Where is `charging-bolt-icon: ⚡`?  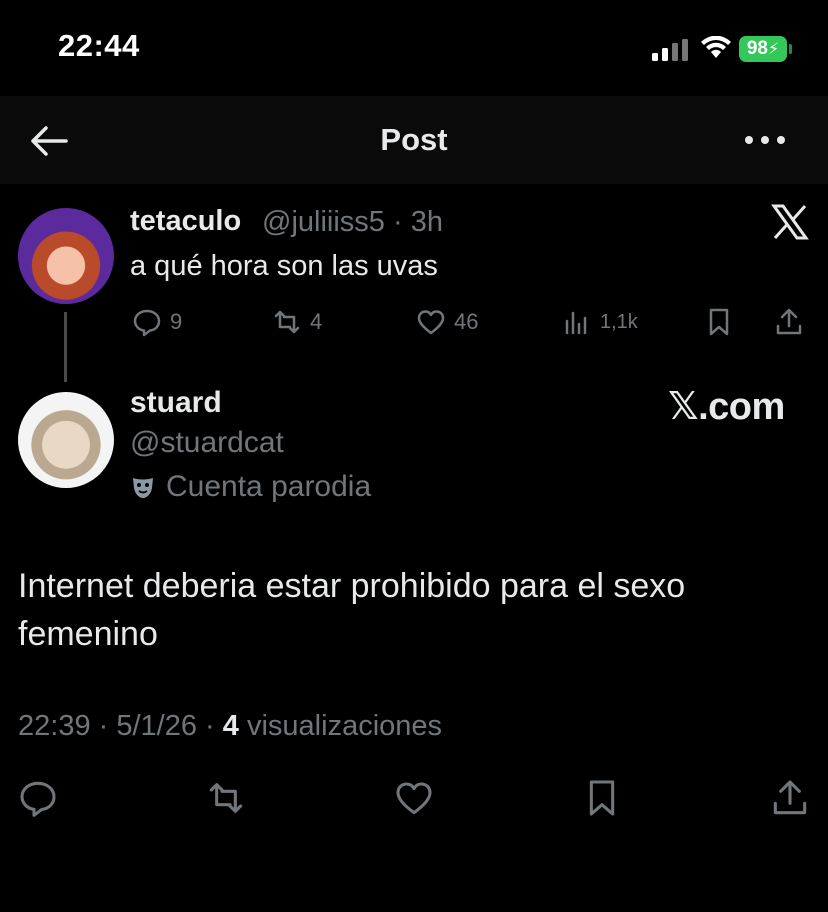
charging-bolt-icon: ⚡ is located at coordinates (773, 49).